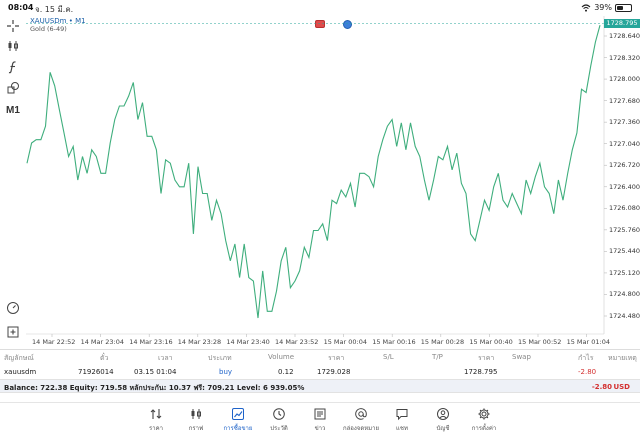 The image size is (640, 447). I want to click on cell-volume: 0.12, so click(286, 372).